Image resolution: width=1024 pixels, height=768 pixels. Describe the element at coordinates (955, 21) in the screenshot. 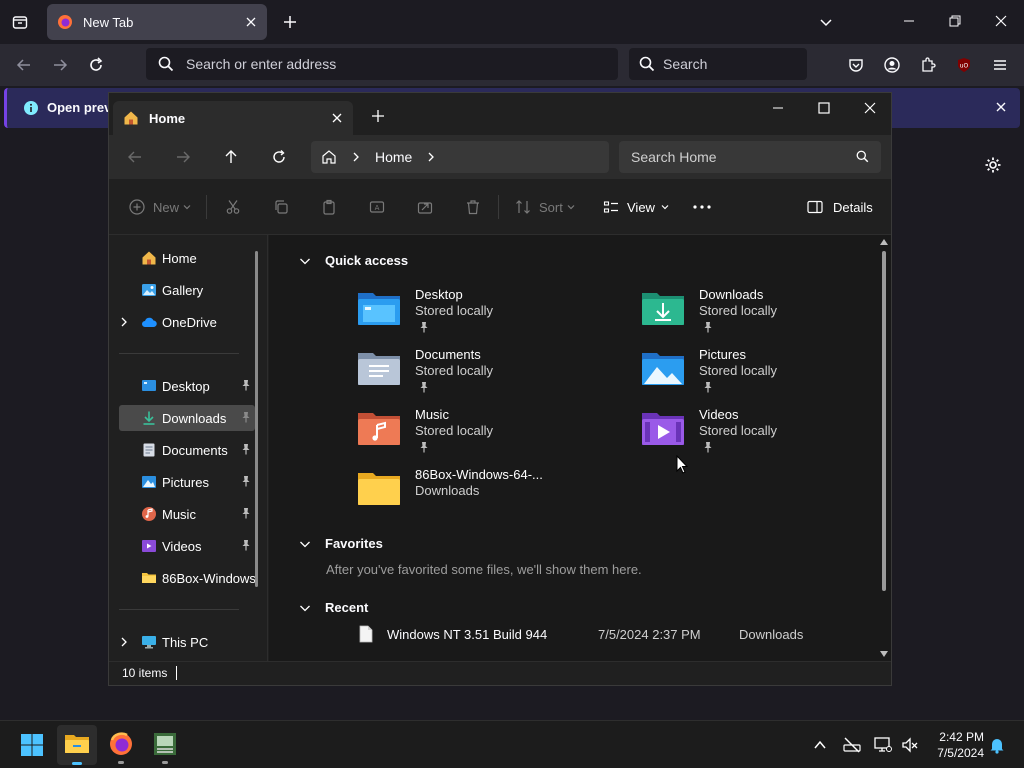

I see `browser-restore-icon` at that location.